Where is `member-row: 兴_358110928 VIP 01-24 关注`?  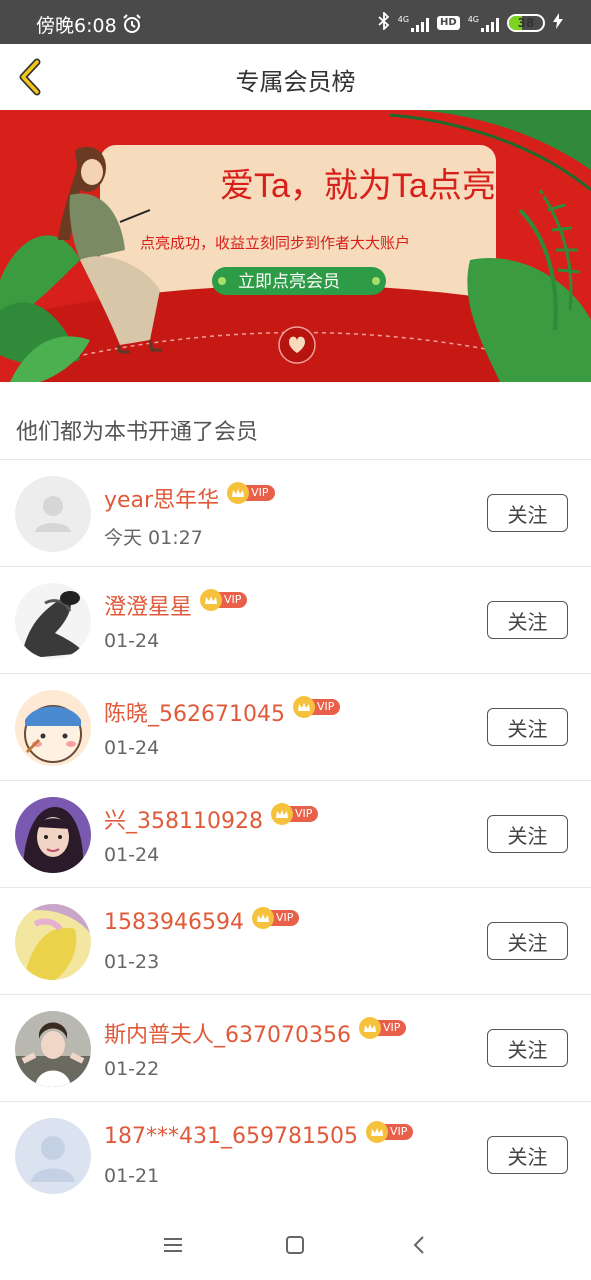 member-row: 兴_358110928 VIP 01-24 关注 is located at coordinates (295, 834).